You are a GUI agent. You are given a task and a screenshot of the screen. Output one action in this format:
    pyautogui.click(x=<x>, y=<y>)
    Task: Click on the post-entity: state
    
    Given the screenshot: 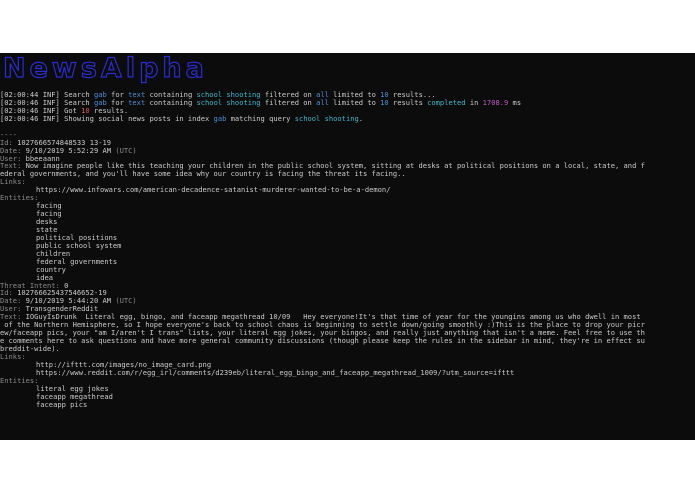 What is the action you would take?
    pyautogui.click(x=347, y=230)
    